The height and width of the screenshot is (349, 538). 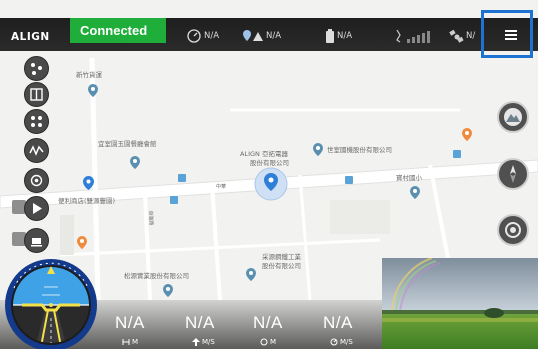 I want to click on compass-button, so click(x=513, y=174).